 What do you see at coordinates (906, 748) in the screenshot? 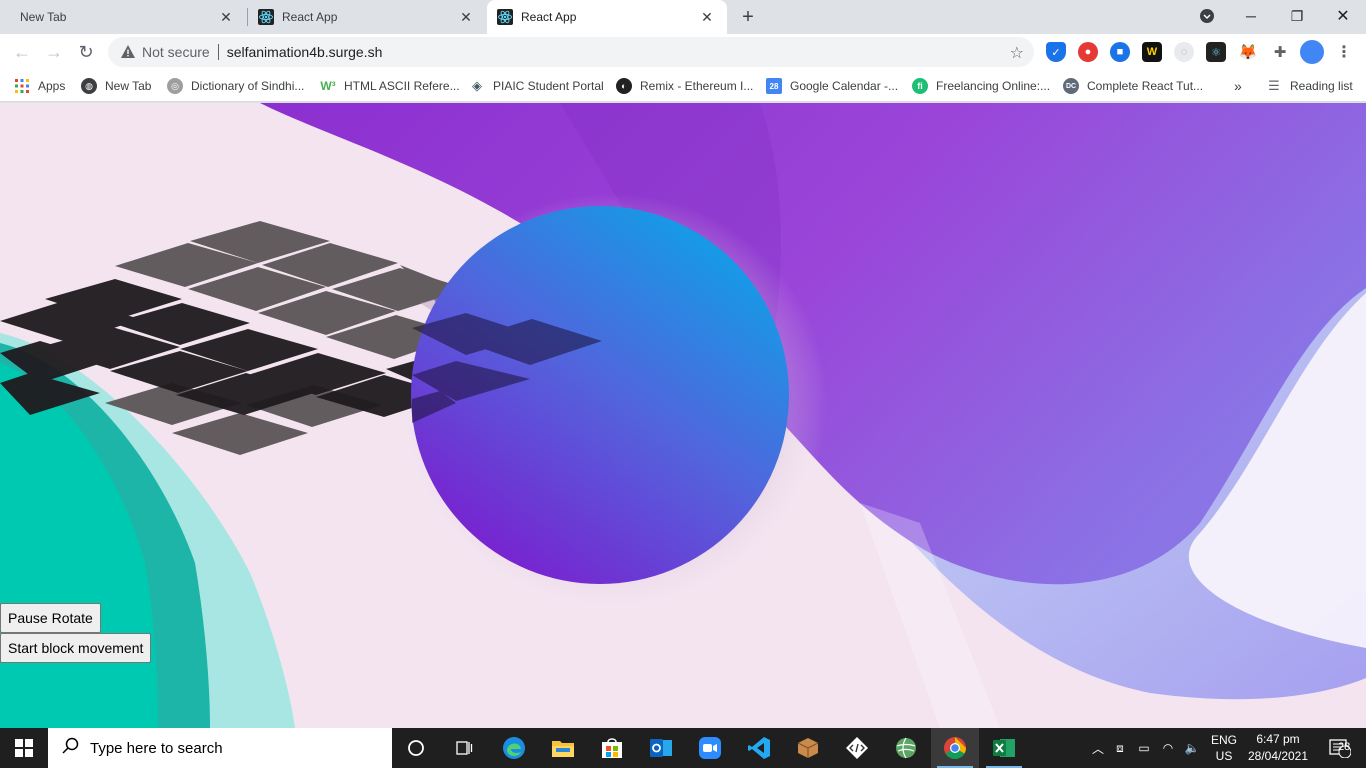
I see `globe-app-icon` at bounding box center [906, 748].